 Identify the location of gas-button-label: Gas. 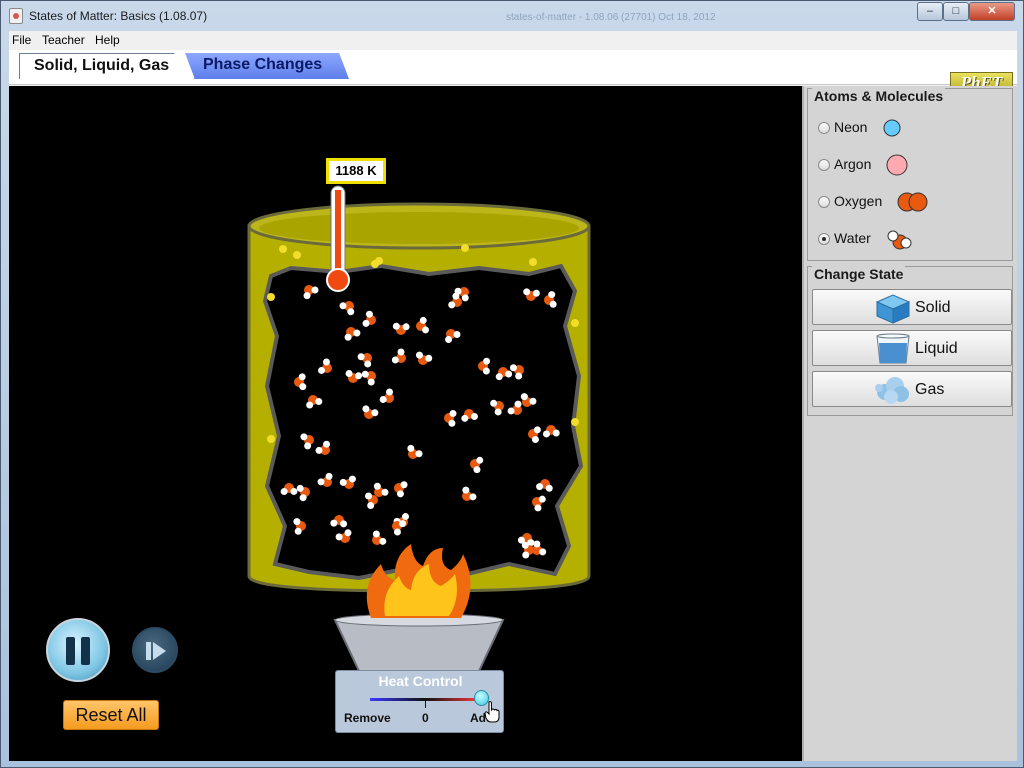
(930, 389).